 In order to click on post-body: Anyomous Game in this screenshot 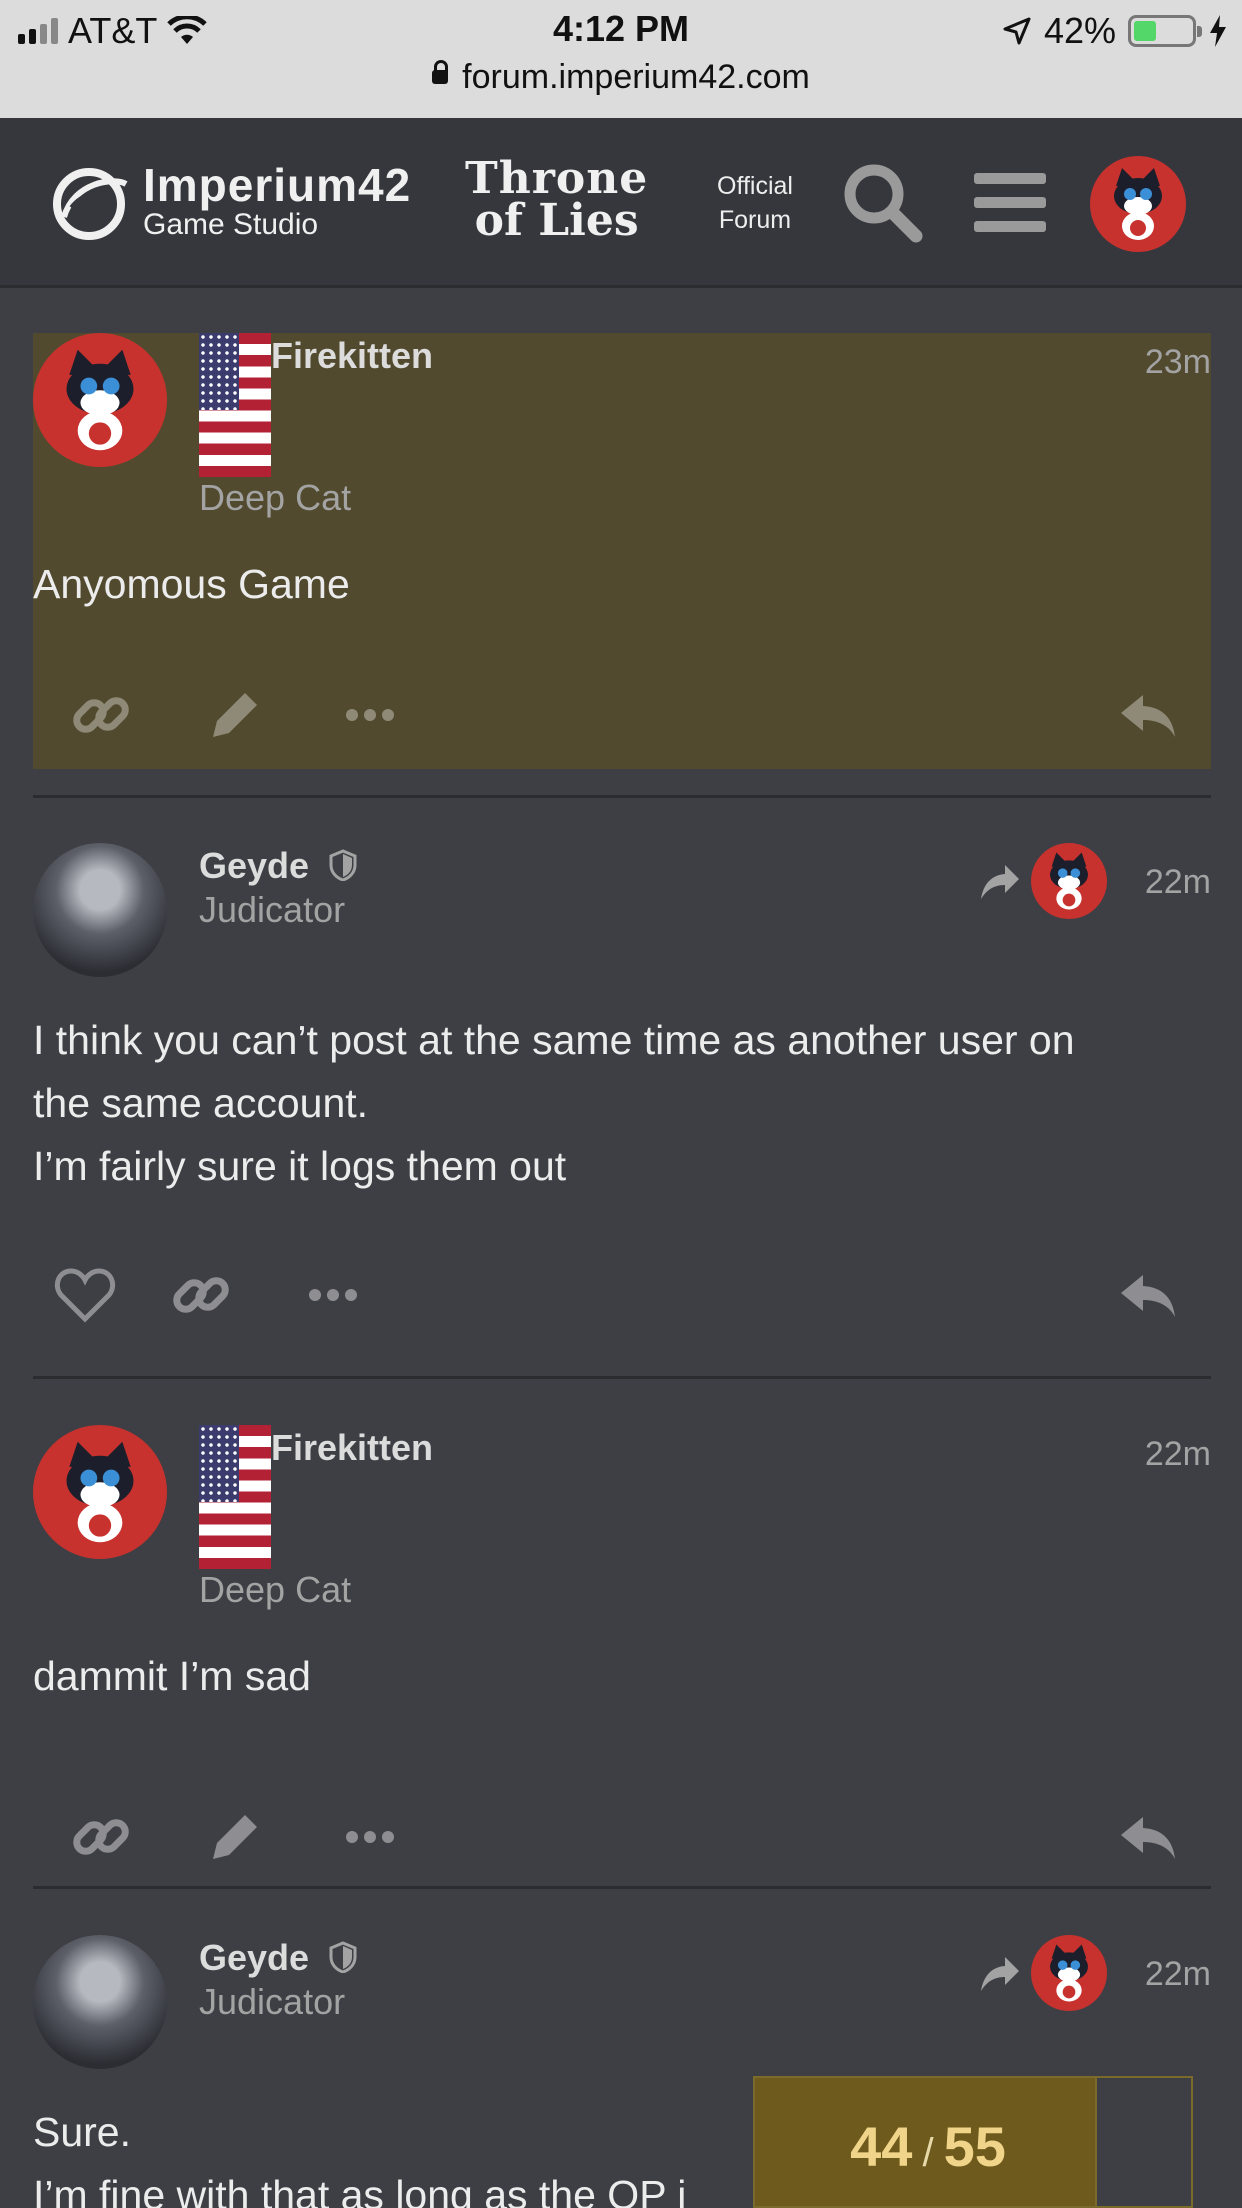, I will do `click(191, 584)`.